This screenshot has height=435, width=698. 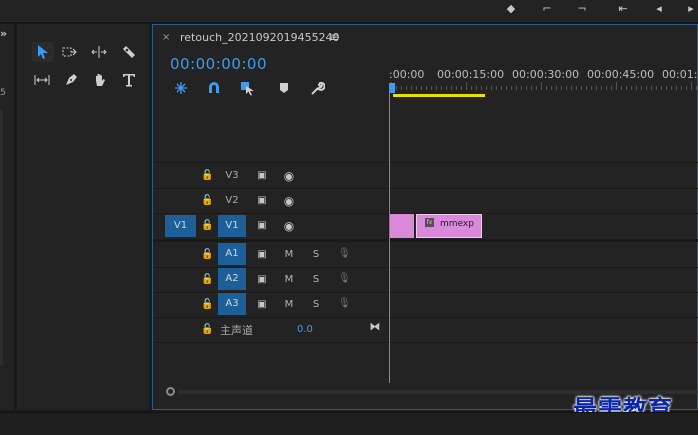 What do you see at coordinates (271, 176) in the screenshot?
I see `track-header-v3` at bounding box center [271, 176].